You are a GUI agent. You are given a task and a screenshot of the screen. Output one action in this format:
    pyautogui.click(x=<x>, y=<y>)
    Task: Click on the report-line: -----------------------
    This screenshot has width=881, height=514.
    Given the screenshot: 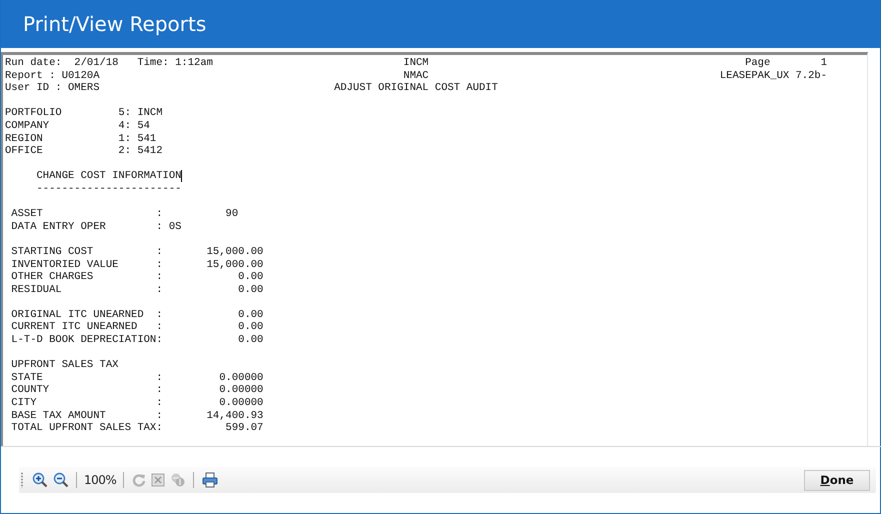 What is the action you would take?
    pyautogui.click(x=109, y=189)
    